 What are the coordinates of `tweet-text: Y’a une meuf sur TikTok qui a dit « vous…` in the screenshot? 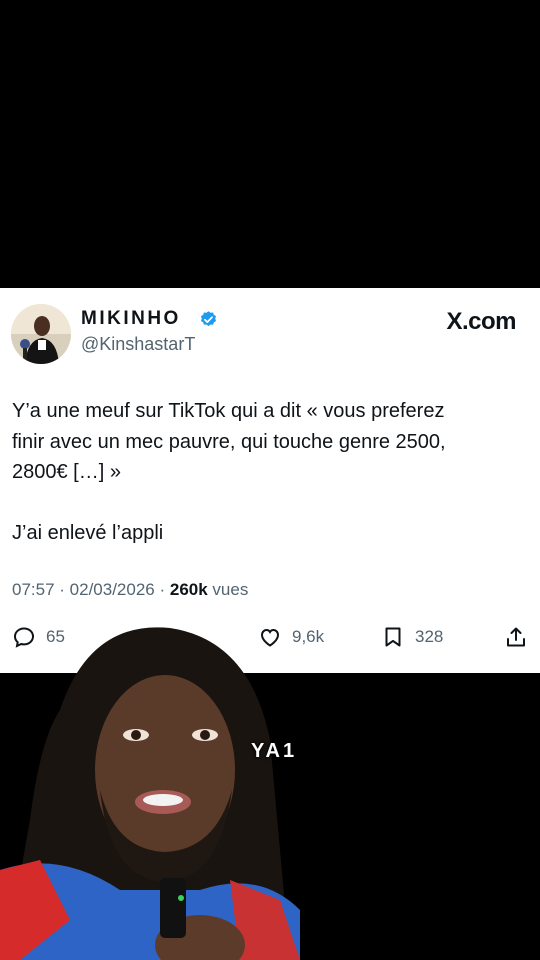 It's located at (229, 472).